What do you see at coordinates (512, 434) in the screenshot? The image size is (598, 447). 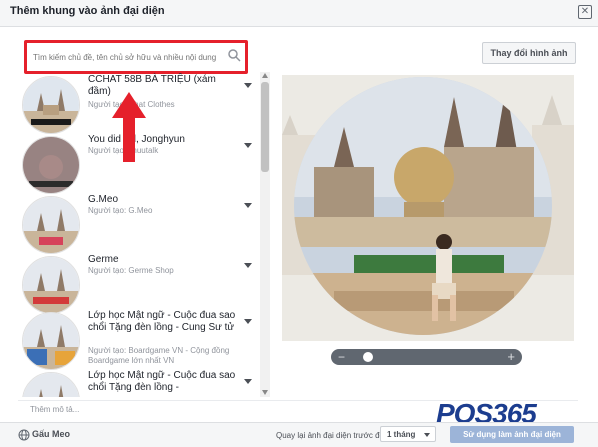 I see `use-as-profile-button: Sử dụng làm ảnh đại diện` at bounding box center [512, 434].